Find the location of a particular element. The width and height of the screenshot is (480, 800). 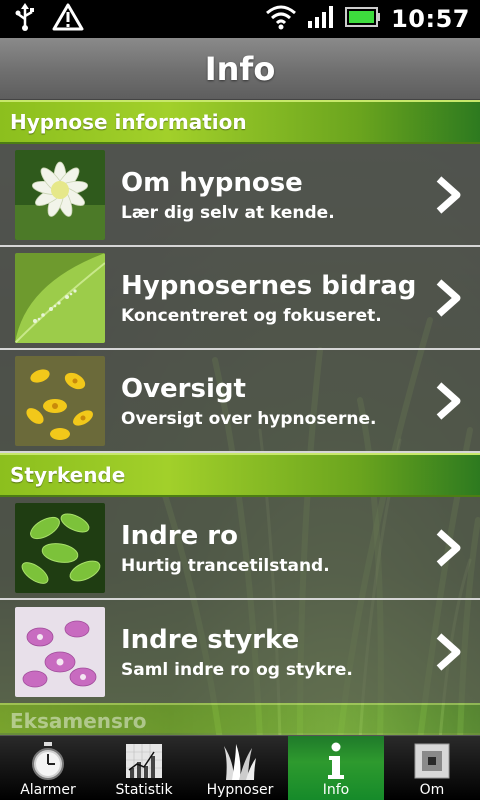

white-flower-image is located at coordinates (60, 194).